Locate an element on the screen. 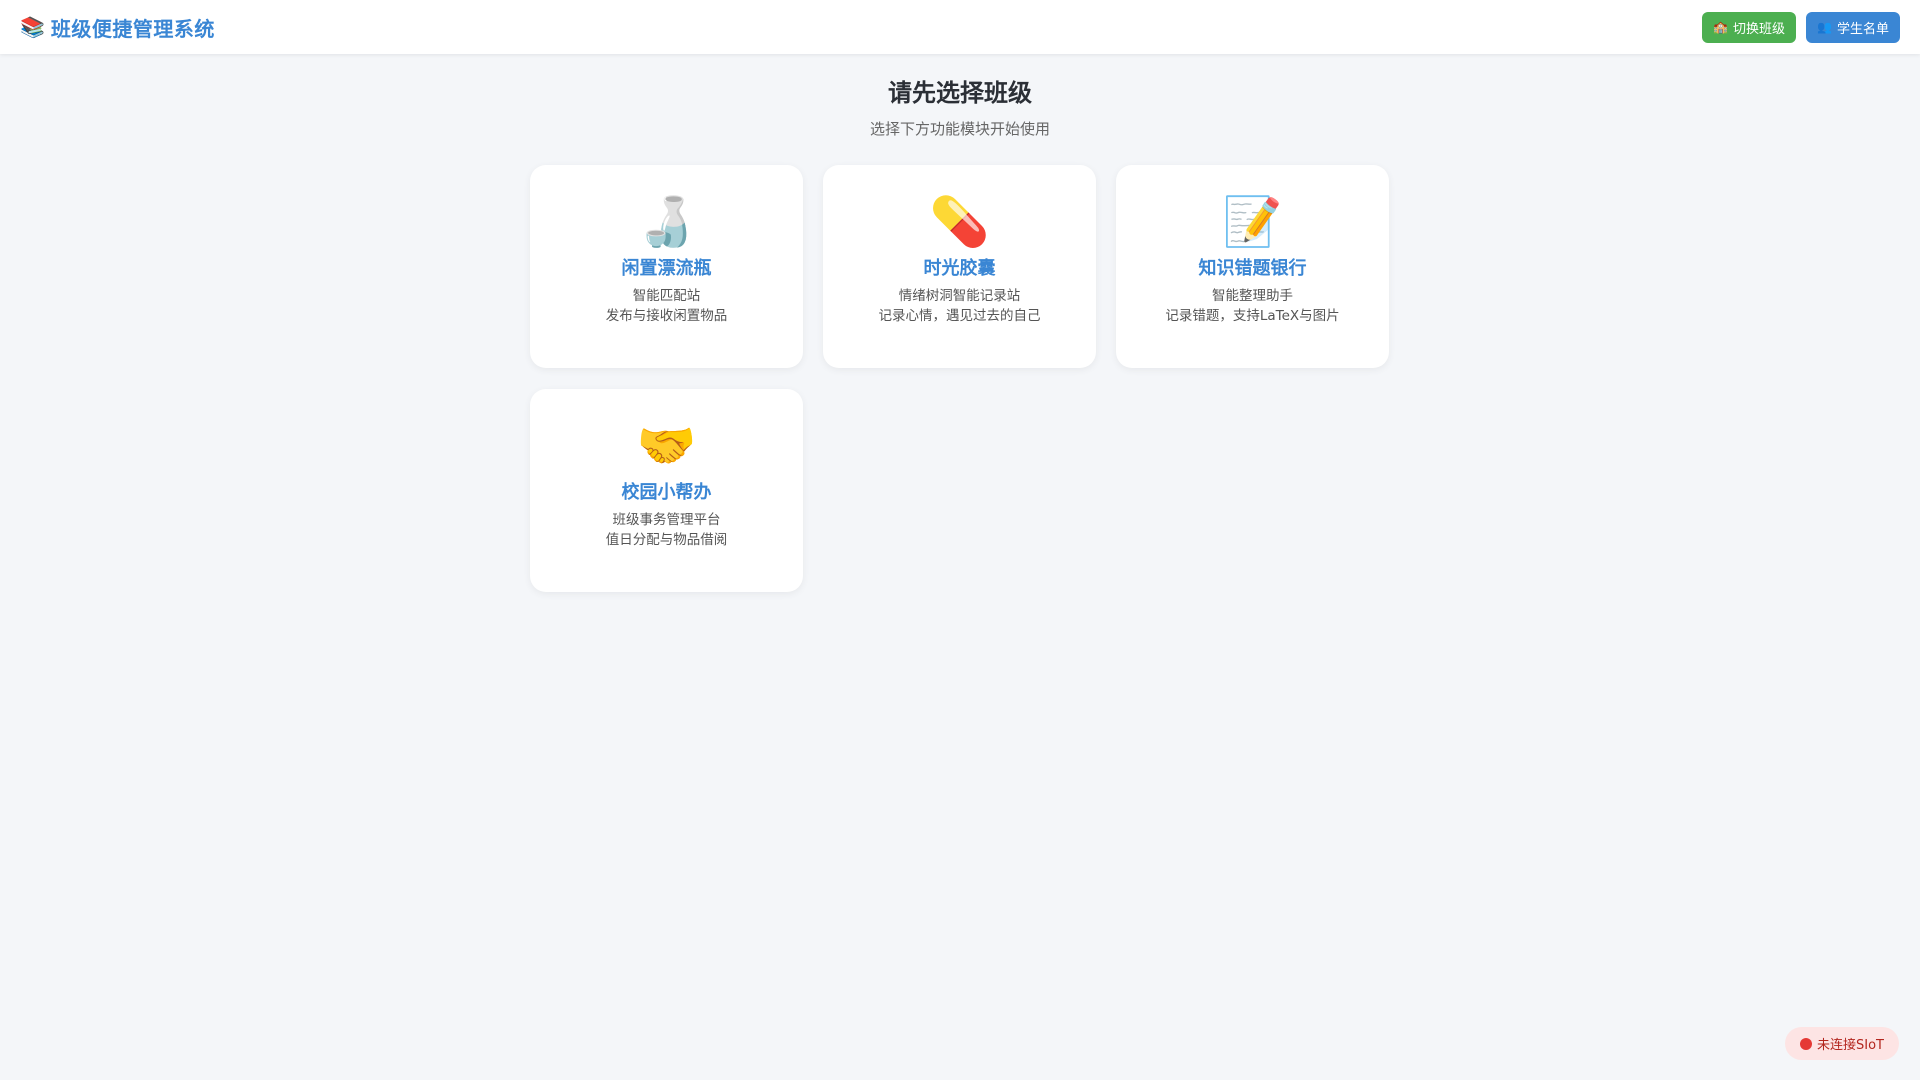 The height and width of the screenshot is (1080, 1920). module-card-campus-helper: 🤝 校园小帮办 班级事务管理平台 值日分配与物品借阅 is located at coordinates (666, 490).